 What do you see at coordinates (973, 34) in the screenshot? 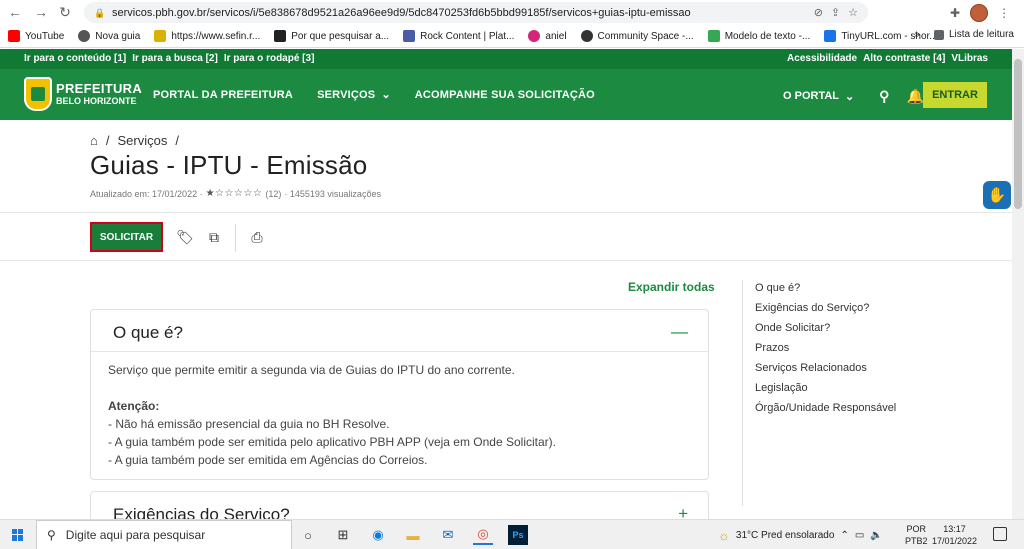
I see `reading-list: Lista de leitura` at bounding box center [973, 34].